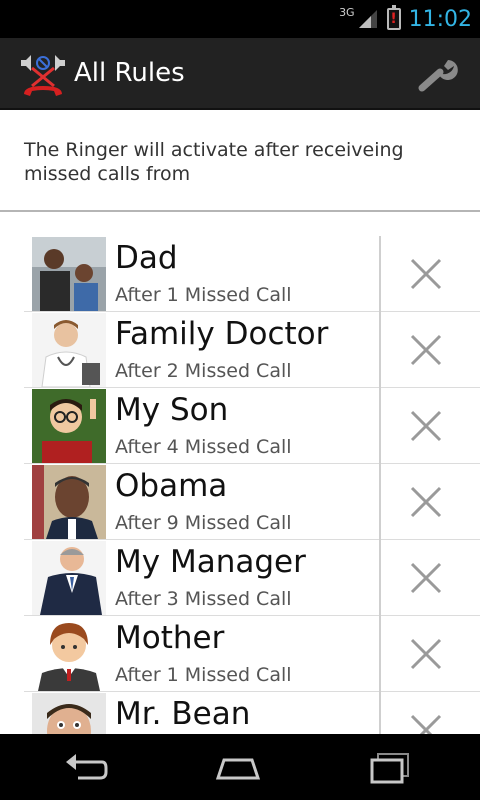 This screenshot has height=800, width=480. What do you see at coordinates (393, 17) in the screenshot?
I see `battery-icon: !` at bounding box center [393, 17].